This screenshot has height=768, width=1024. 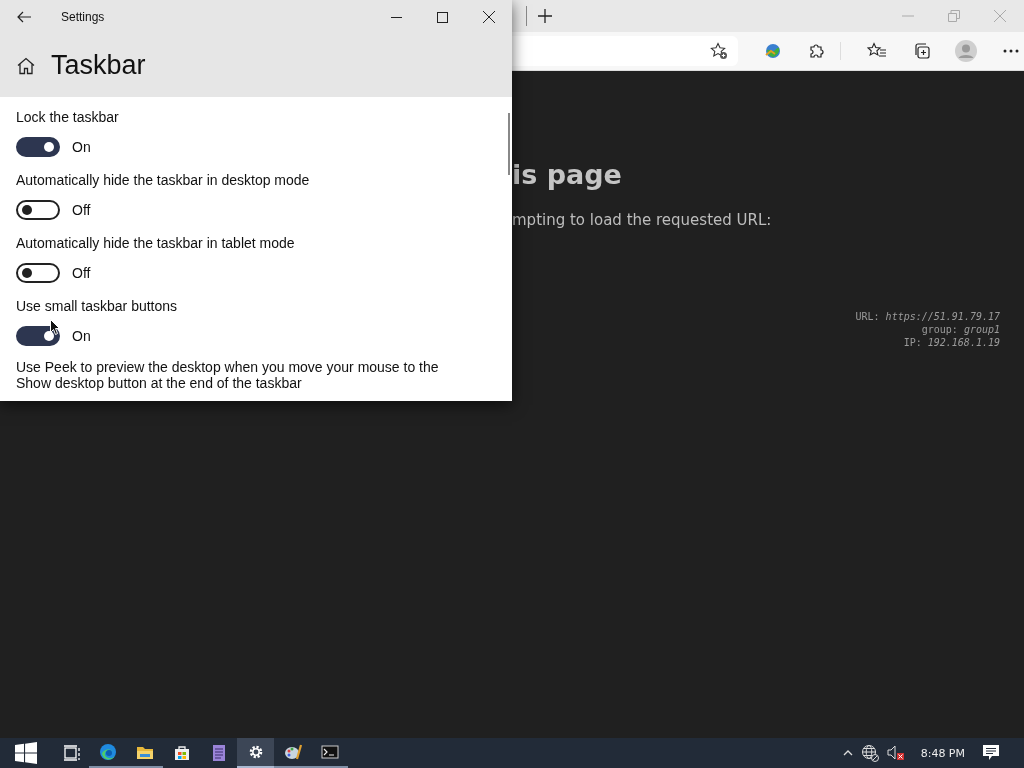 What do you see at coordinates (68, 117) in the screenshot?
I see `setting-label: Lock the taskbar` at bounding box center [68, 117].